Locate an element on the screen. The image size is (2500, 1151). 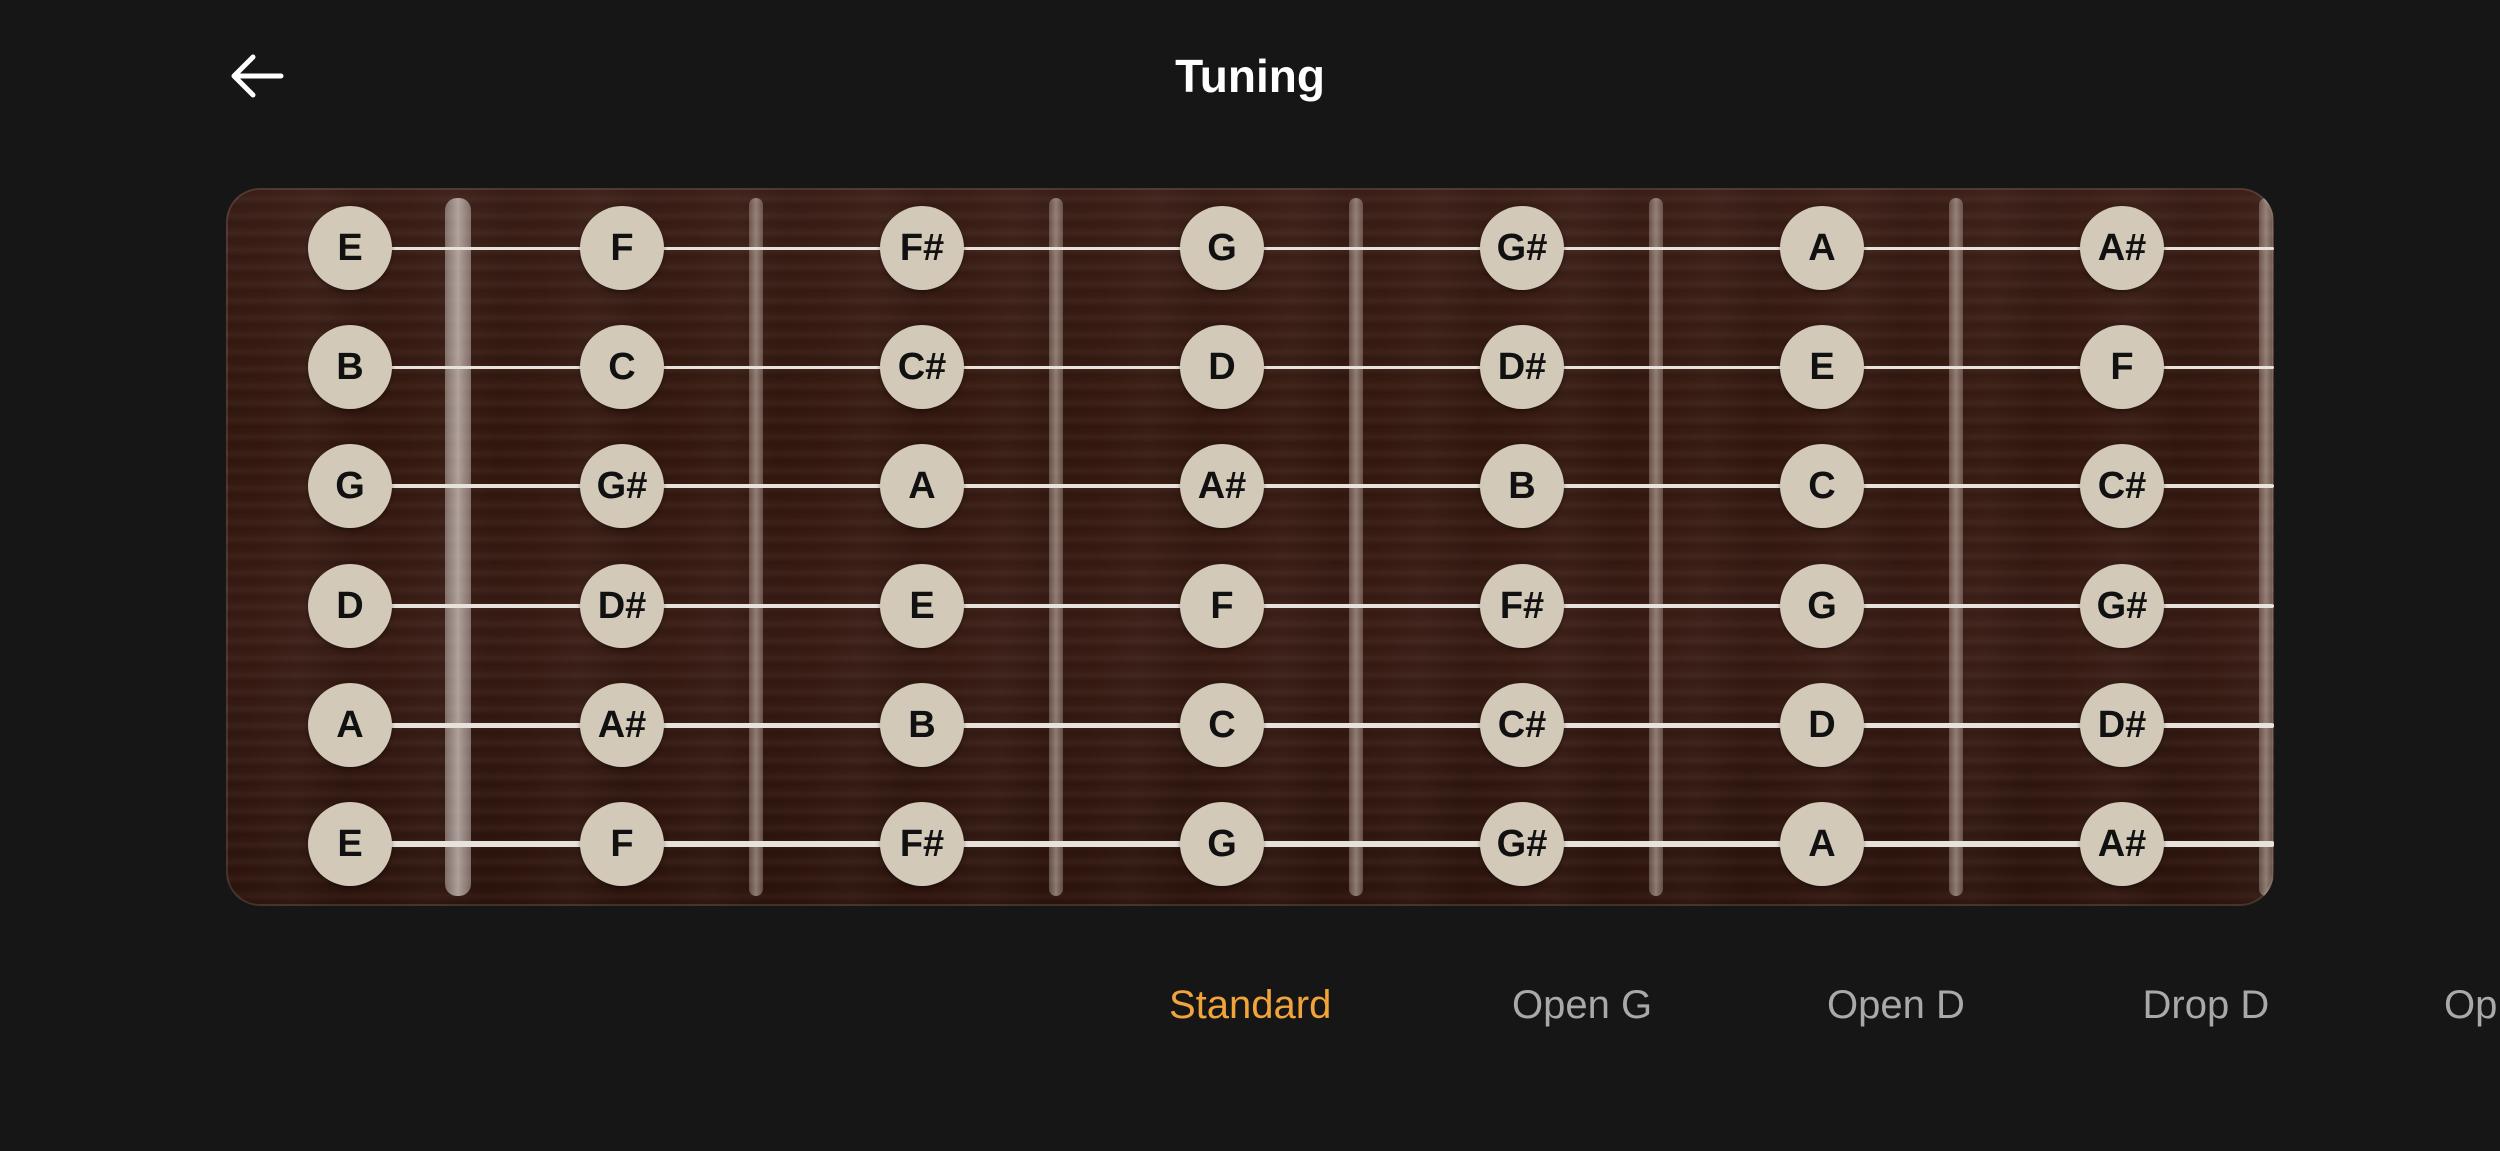
nut is located at coordinates (458, 547).